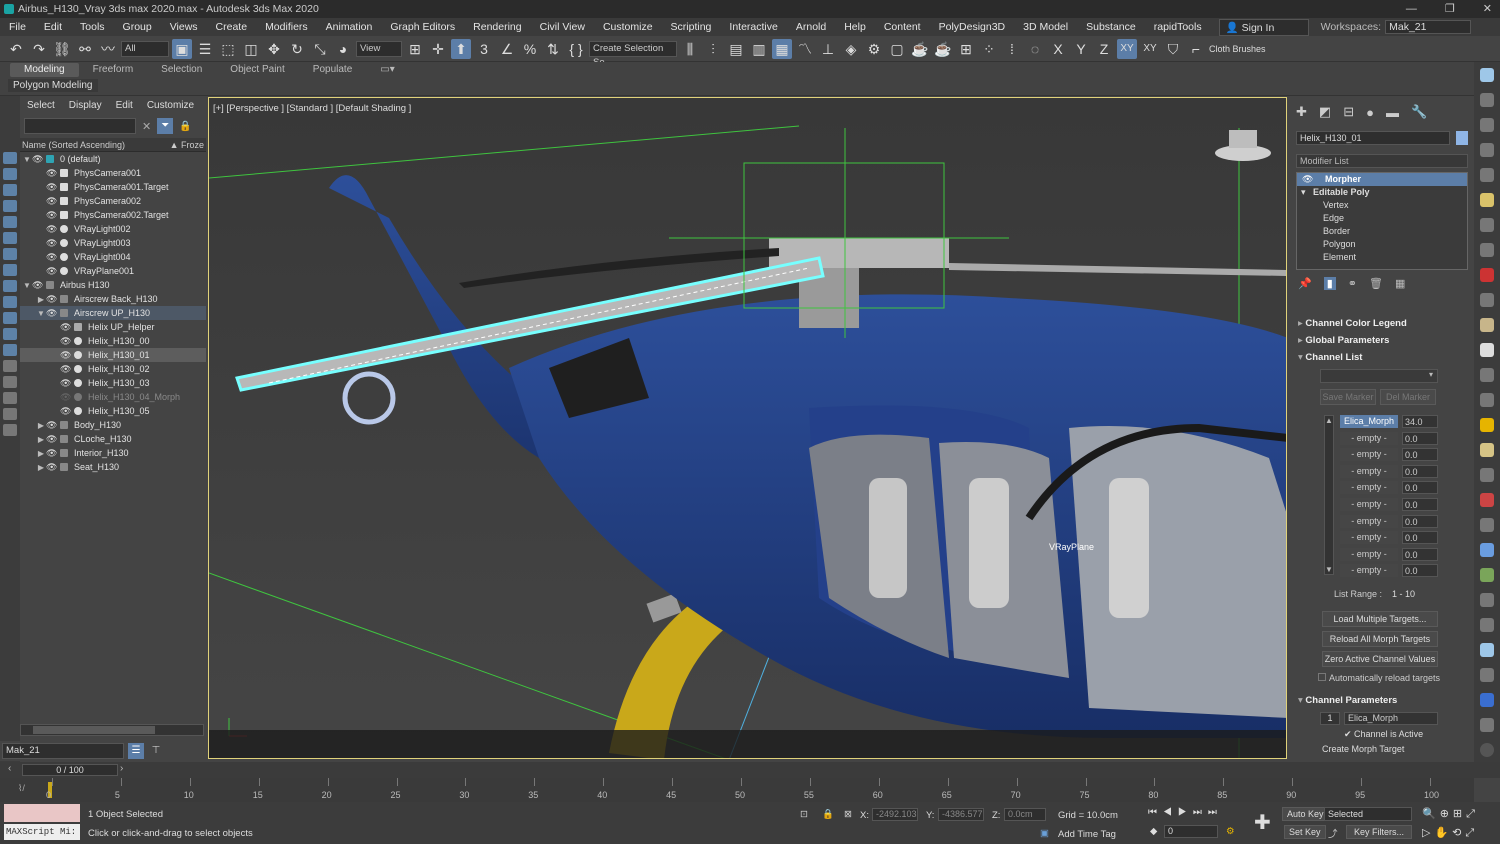  I want to click on stack-item-vertex: Vertex, so click(1382, 205).